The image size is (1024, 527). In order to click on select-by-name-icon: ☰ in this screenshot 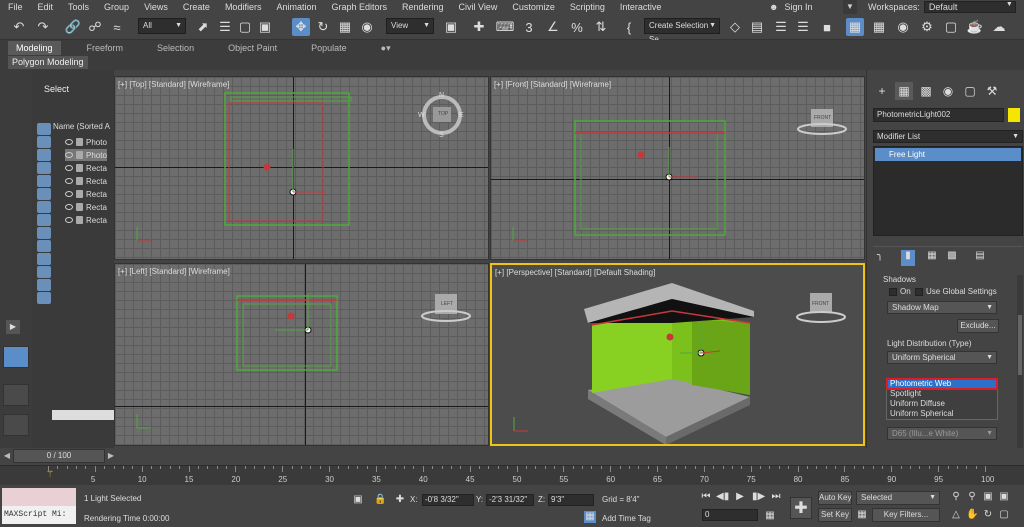, I will do `click(225, 27)`.